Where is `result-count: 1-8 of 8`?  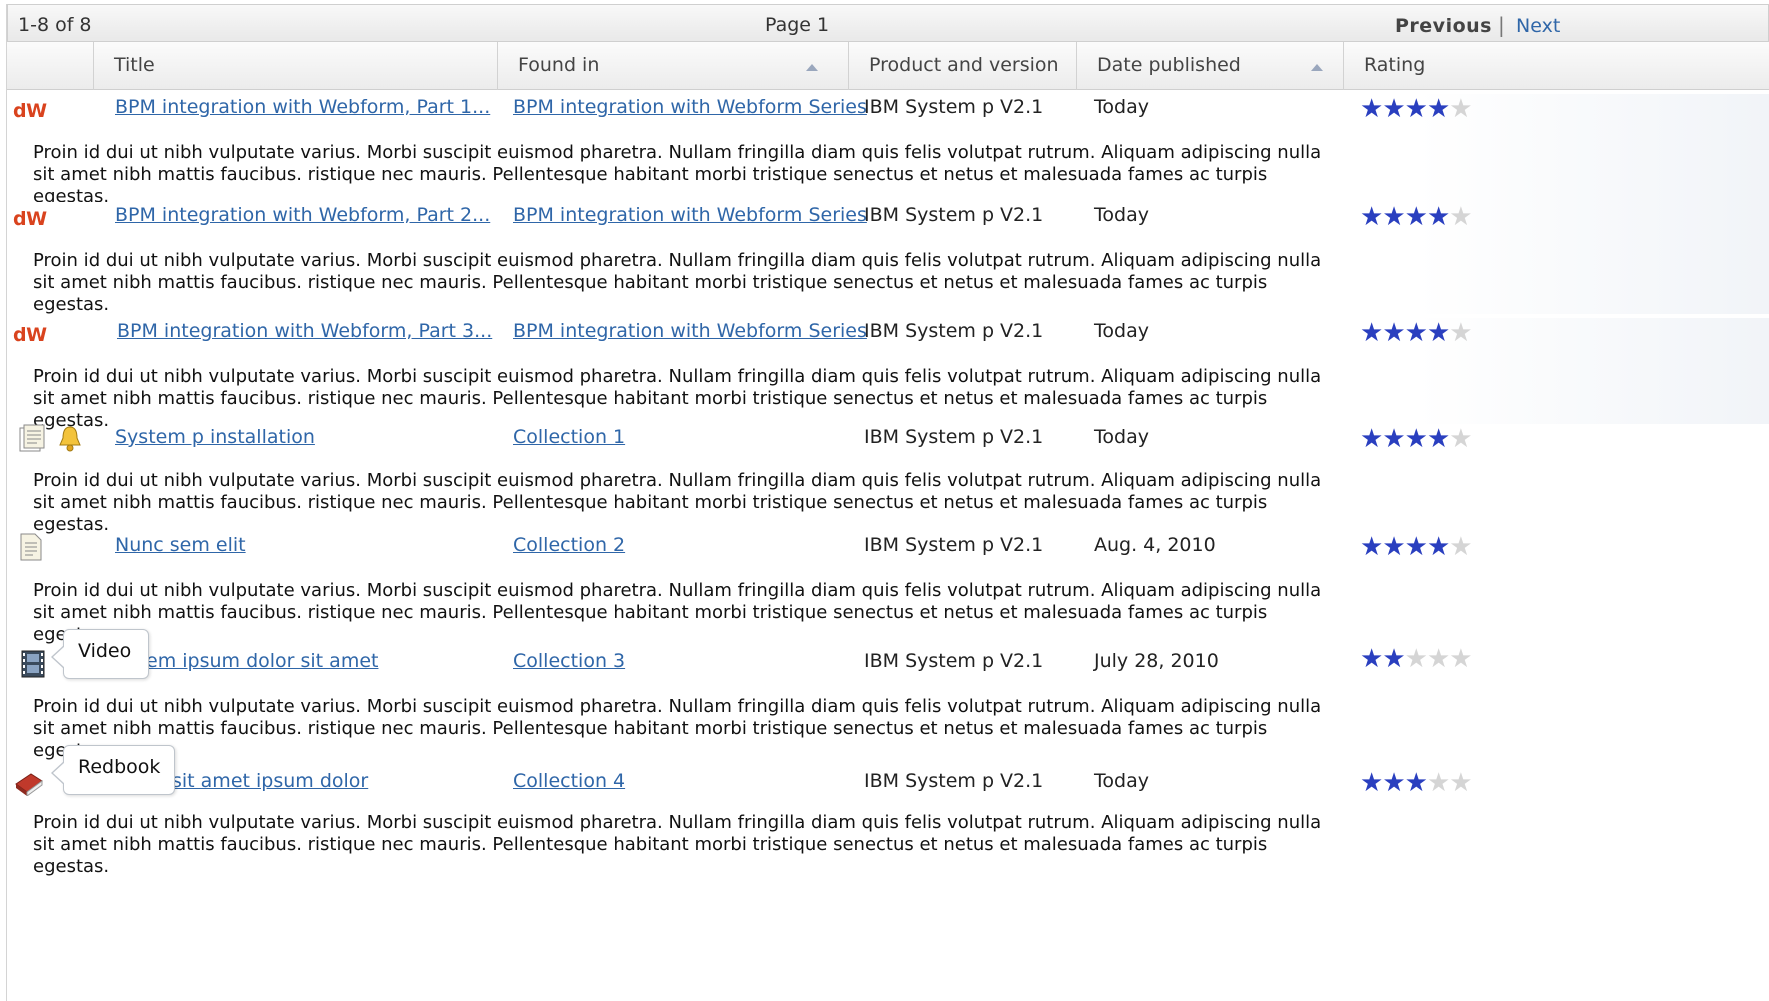 result-count: 1-8 of 8 is located at coordinates (55, 25).